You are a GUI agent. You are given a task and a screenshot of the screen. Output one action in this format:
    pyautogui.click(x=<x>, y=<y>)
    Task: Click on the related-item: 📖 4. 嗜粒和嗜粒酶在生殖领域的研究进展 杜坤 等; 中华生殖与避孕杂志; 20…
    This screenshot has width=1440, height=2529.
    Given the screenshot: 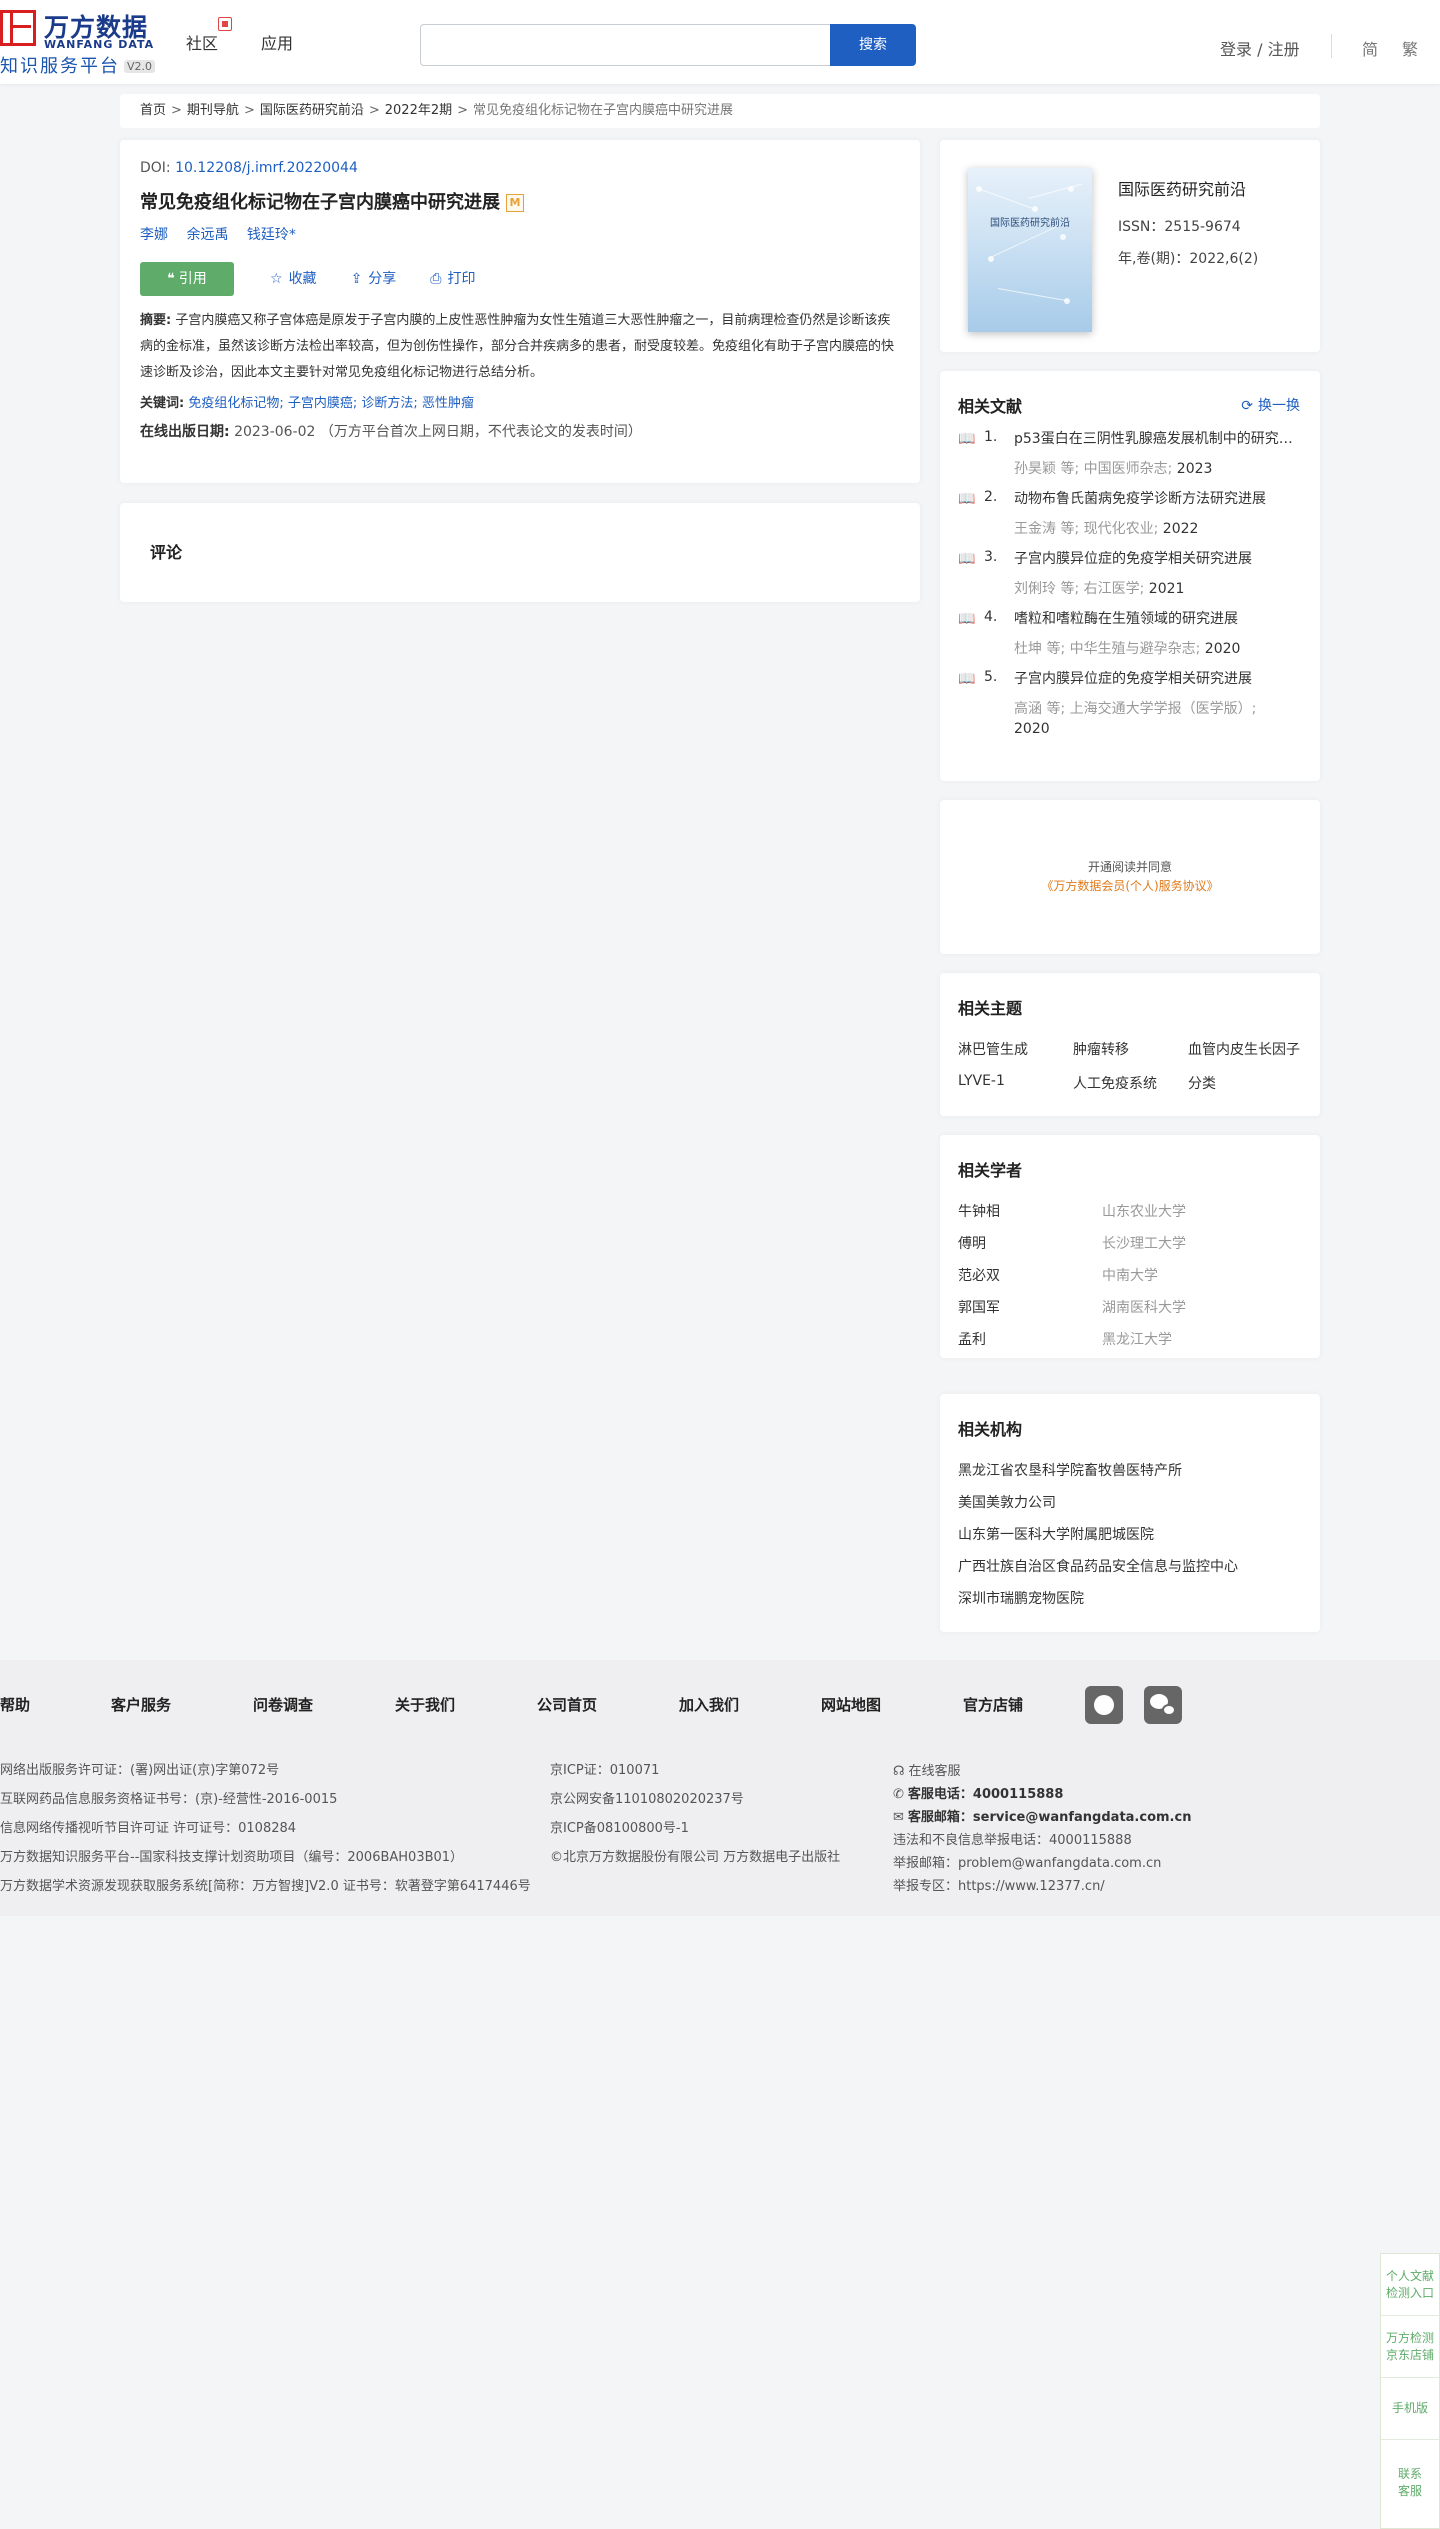 What is the action you would take?
    pyautogui.click(x=1130, y=634)
    